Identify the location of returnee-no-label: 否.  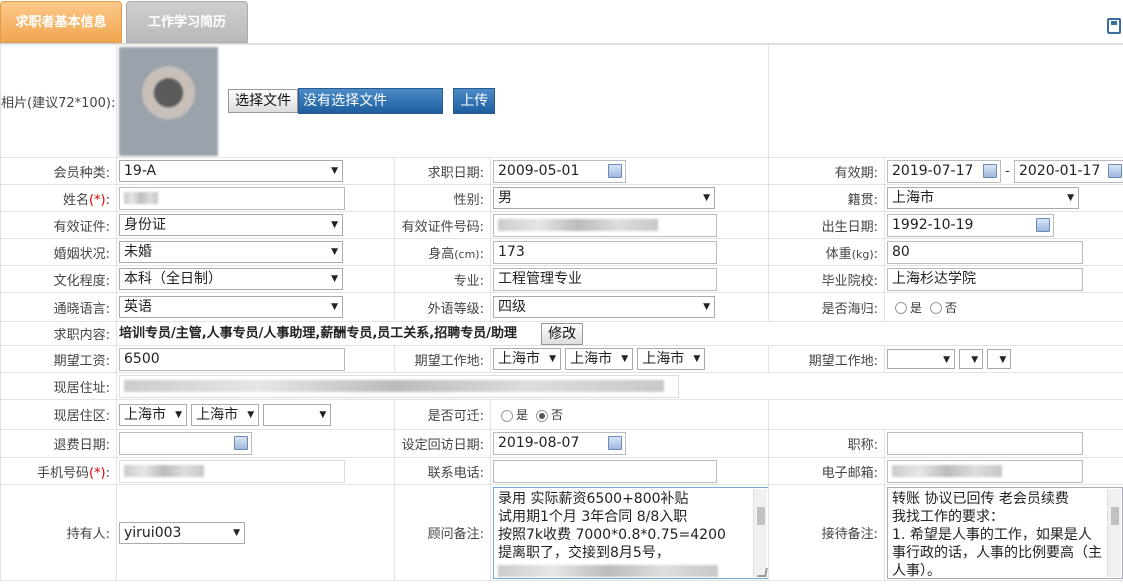
(951, 307).